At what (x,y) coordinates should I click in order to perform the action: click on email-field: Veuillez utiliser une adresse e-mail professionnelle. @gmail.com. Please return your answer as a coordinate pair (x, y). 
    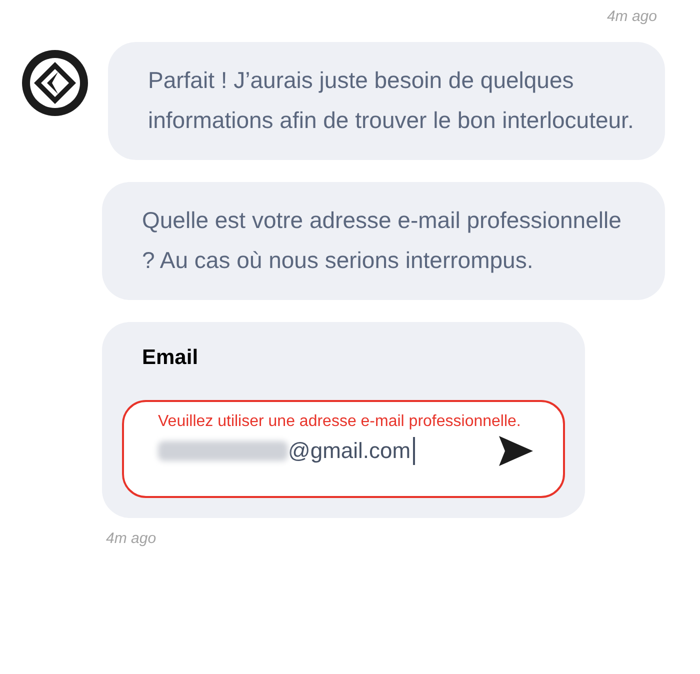
    Looking at the image, I should click on (343, 449).